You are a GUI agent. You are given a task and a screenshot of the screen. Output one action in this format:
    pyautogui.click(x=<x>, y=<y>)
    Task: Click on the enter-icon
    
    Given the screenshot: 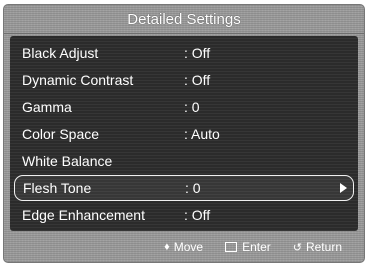 What is the action you would take?
    pyautogui.click(x=231, y=247)
    